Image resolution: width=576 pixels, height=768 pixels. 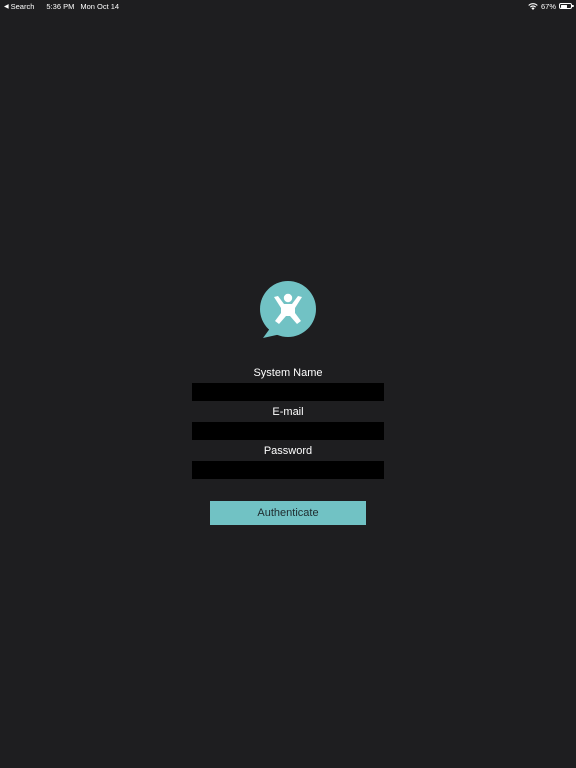 I want to click on system-name-label: System Name, so click(x=288, y=373).